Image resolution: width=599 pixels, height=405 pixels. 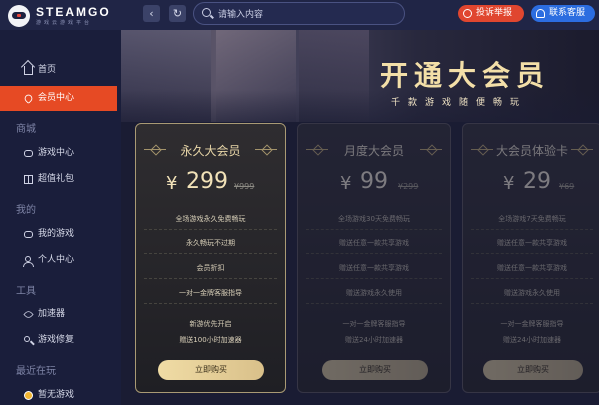 I want to click on plan-price: ¥ 29 ¥69, so click(x=531, y=184).